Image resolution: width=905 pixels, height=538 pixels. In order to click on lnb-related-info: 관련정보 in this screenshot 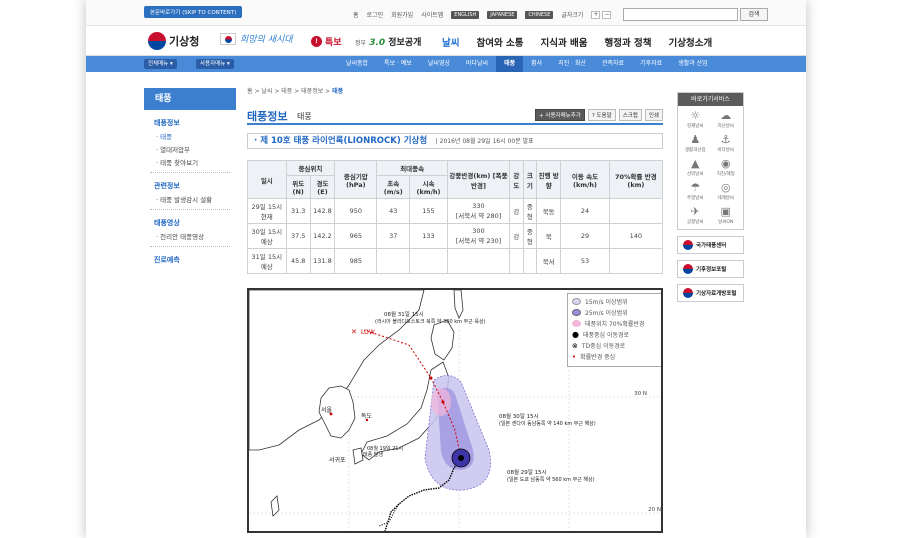, I will do `click(195, 186)`.